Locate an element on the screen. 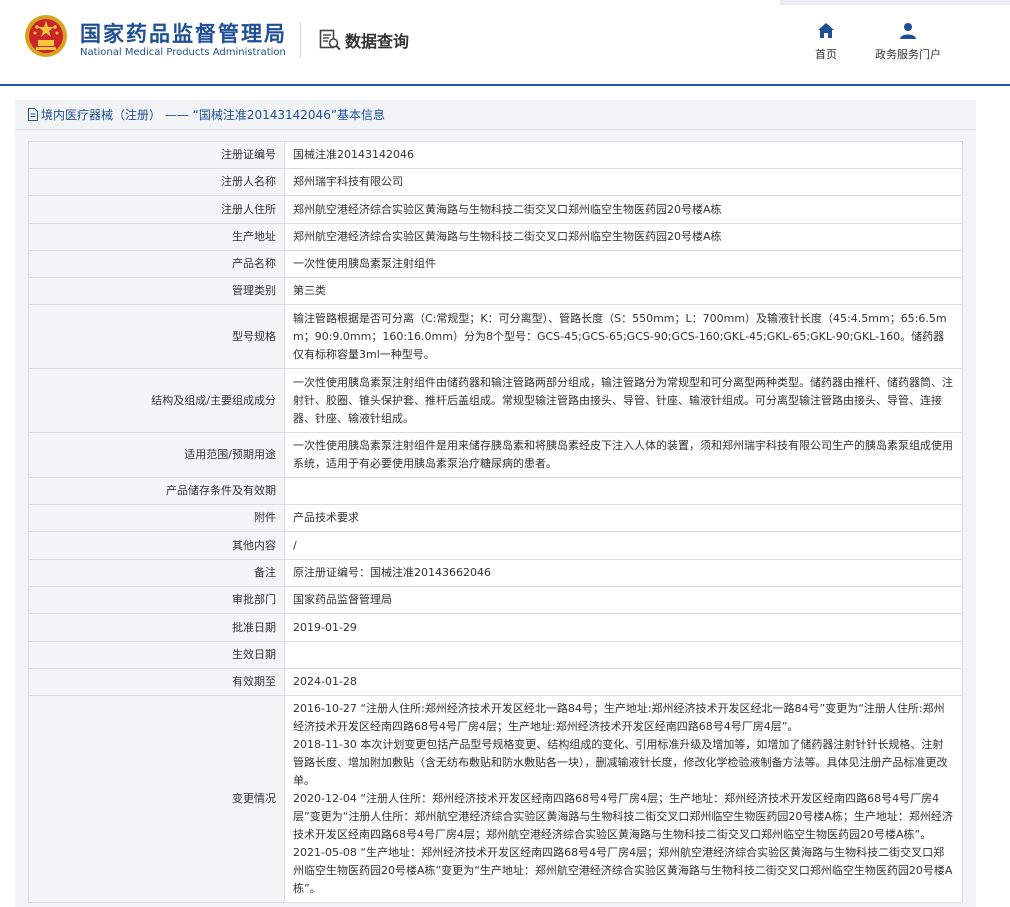 This screenshot has width=1010, height=907. panel-title: 境内医疗器械（注册） —— “国械注准20143142046”基本信息 is located at coordinates (213, 115).